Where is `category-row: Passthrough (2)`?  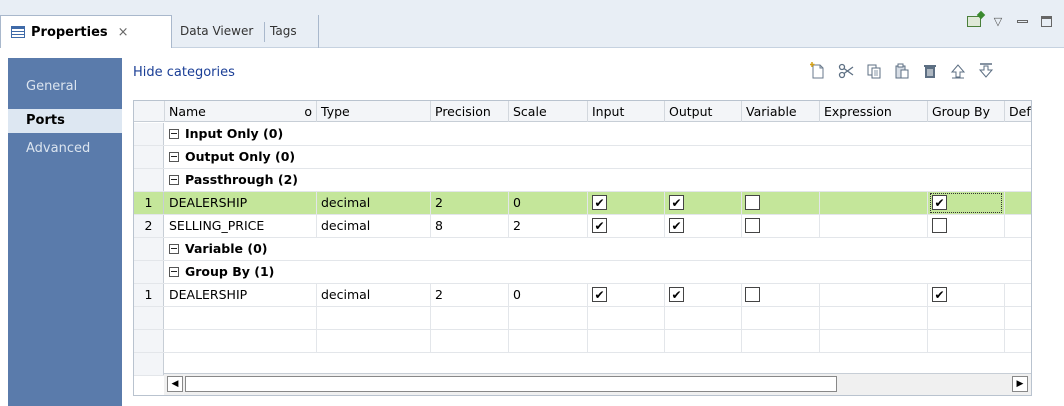 category-row: Passthrough (2) is located at coordinates (582, 180).